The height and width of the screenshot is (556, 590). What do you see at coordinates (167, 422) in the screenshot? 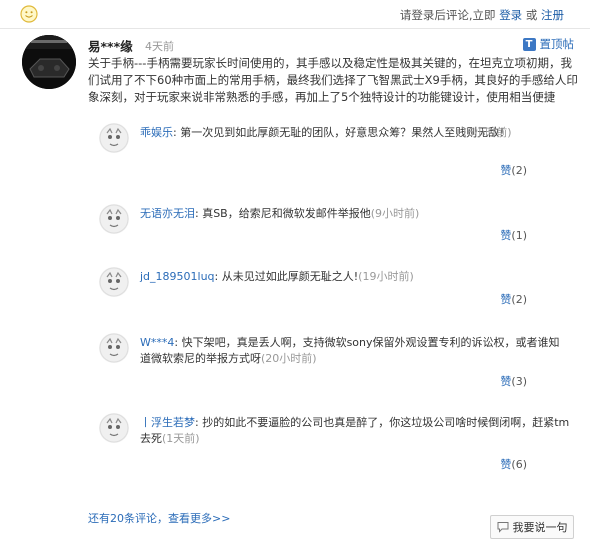
I see `reply-username: 丨浮生若梦` at bounding box center [167, 422].